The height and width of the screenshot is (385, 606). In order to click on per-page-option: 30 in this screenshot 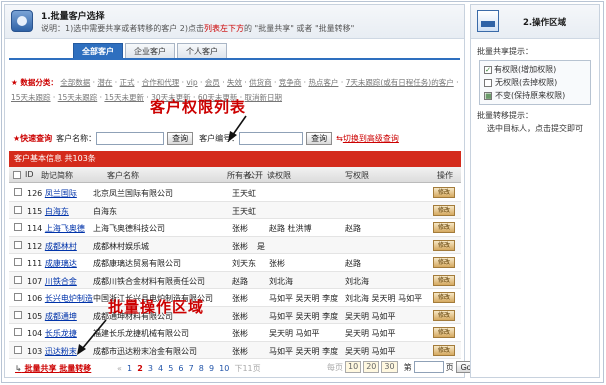, I will do `click(389, 367)`.